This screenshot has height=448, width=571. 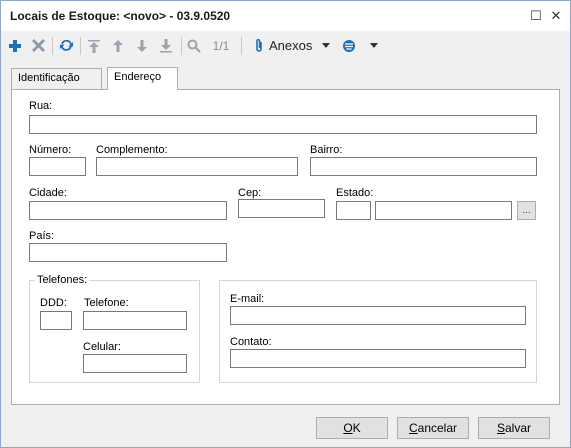 What do you see at coordinates (281, 208) in the screenshot?
I see `cep-field` at bounding box center [281, 208].